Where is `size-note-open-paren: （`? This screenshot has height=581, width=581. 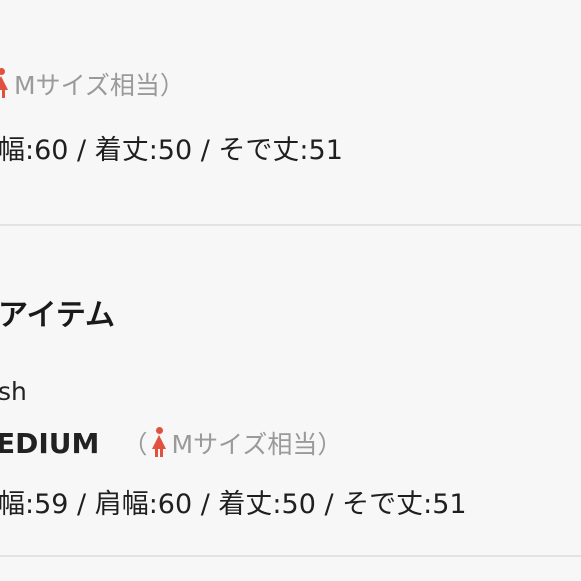 size-note-open-paren: （ is located at coordinates (135, 444).